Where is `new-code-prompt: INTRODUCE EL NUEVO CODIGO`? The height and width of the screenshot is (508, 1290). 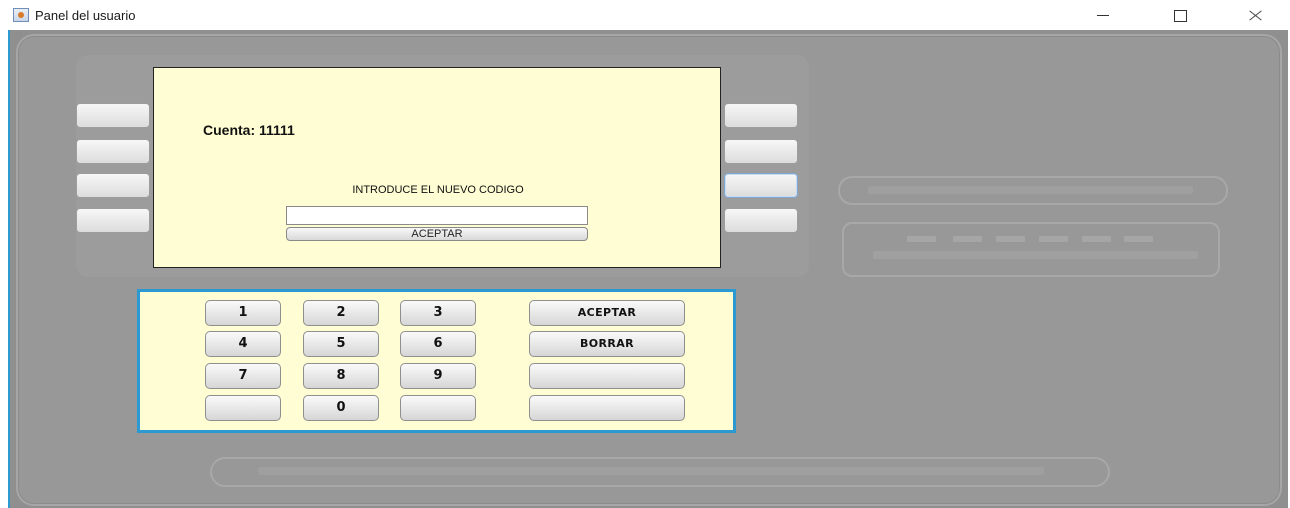
new-code-prompt: INTRODUCE EL NUEVO CODIGO is located at coordinates (438, 190).